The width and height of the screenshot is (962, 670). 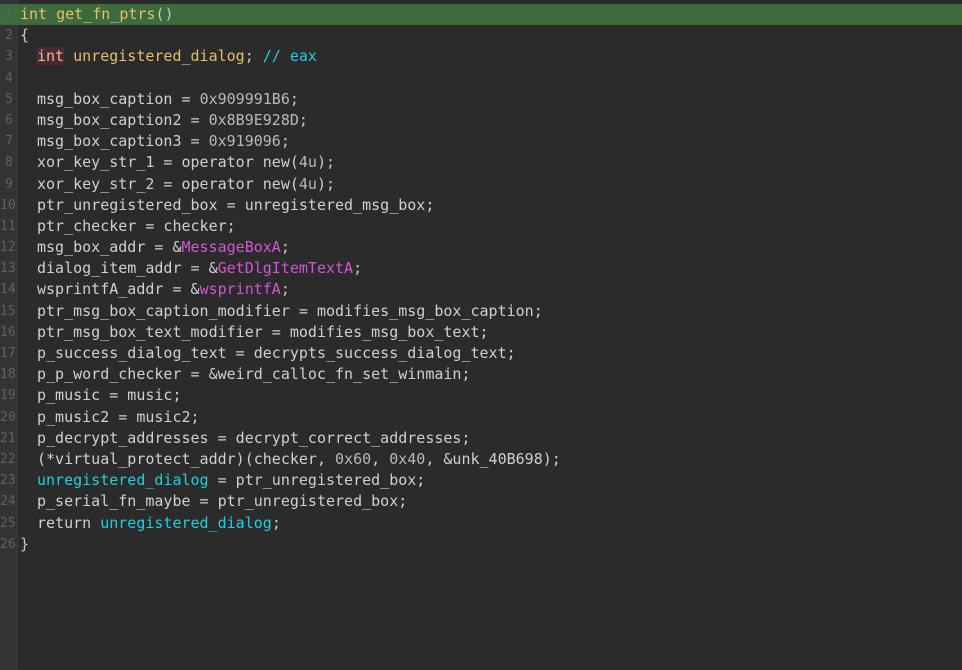 I want to click on code-token-keyword: int, so click(x=33, y=14).